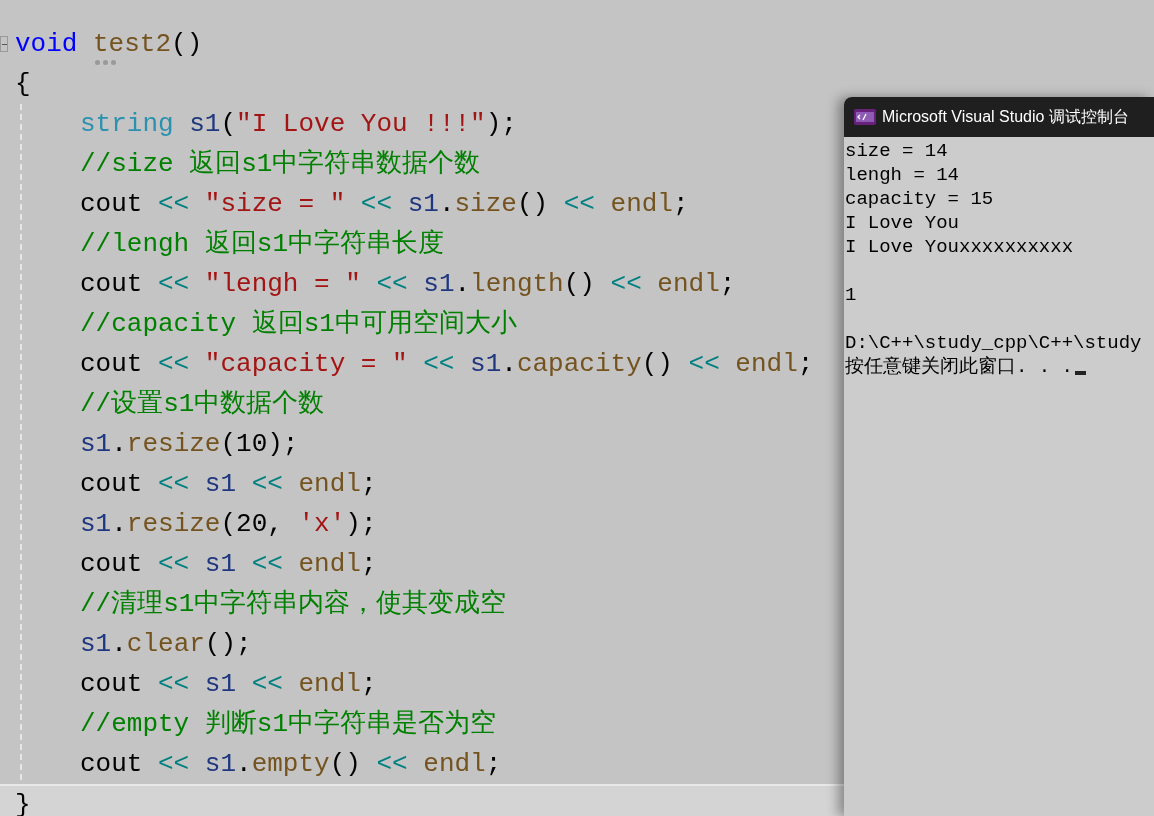 The width and height of the screenshot is (1154, 816). I want to click on code-line: string s1("I Love You !!!");, so click(298, 124).